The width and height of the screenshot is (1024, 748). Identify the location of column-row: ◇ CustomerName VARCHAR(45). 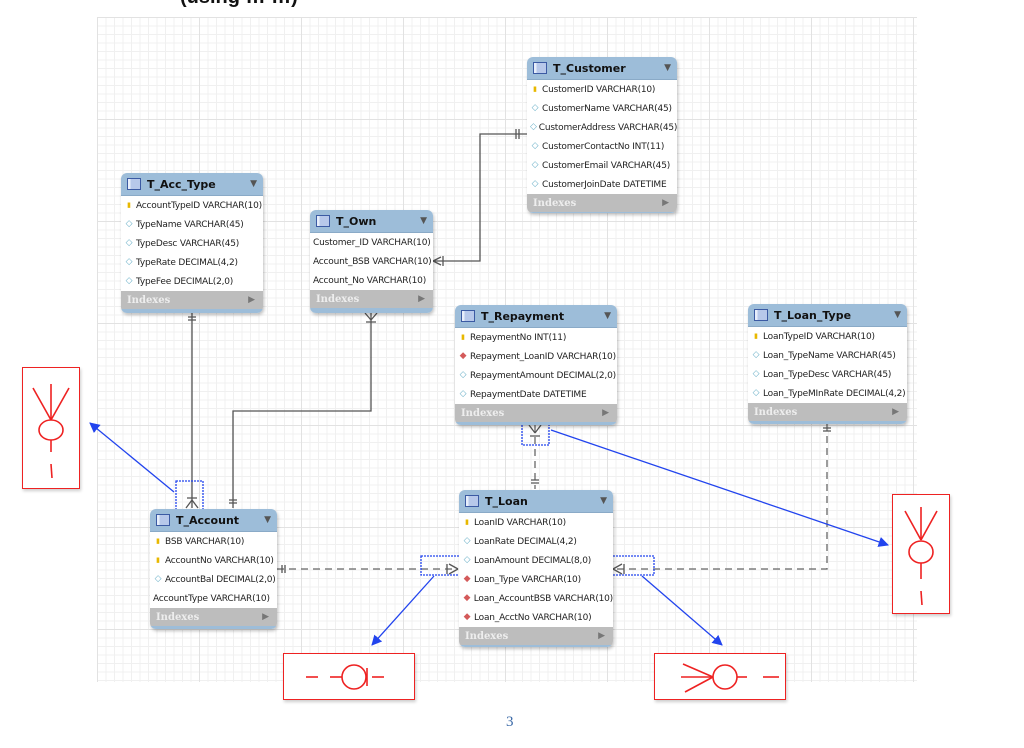
(602, 108).